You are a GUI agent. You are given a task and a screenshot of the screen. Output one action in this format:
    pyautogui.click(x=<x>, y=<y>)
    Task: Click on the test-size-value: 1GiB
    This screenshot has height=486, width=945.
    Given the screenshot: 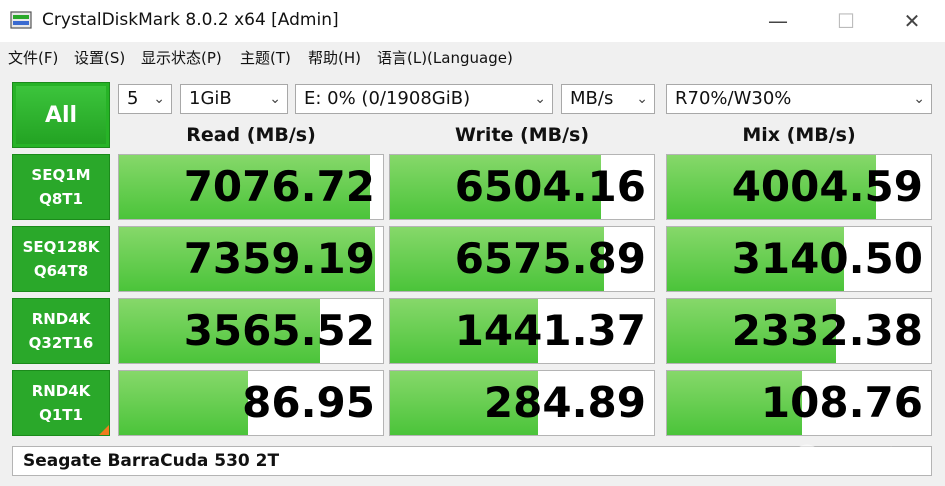 What is the action you would take?
    pyautogui.click(x=210, y=98)
    